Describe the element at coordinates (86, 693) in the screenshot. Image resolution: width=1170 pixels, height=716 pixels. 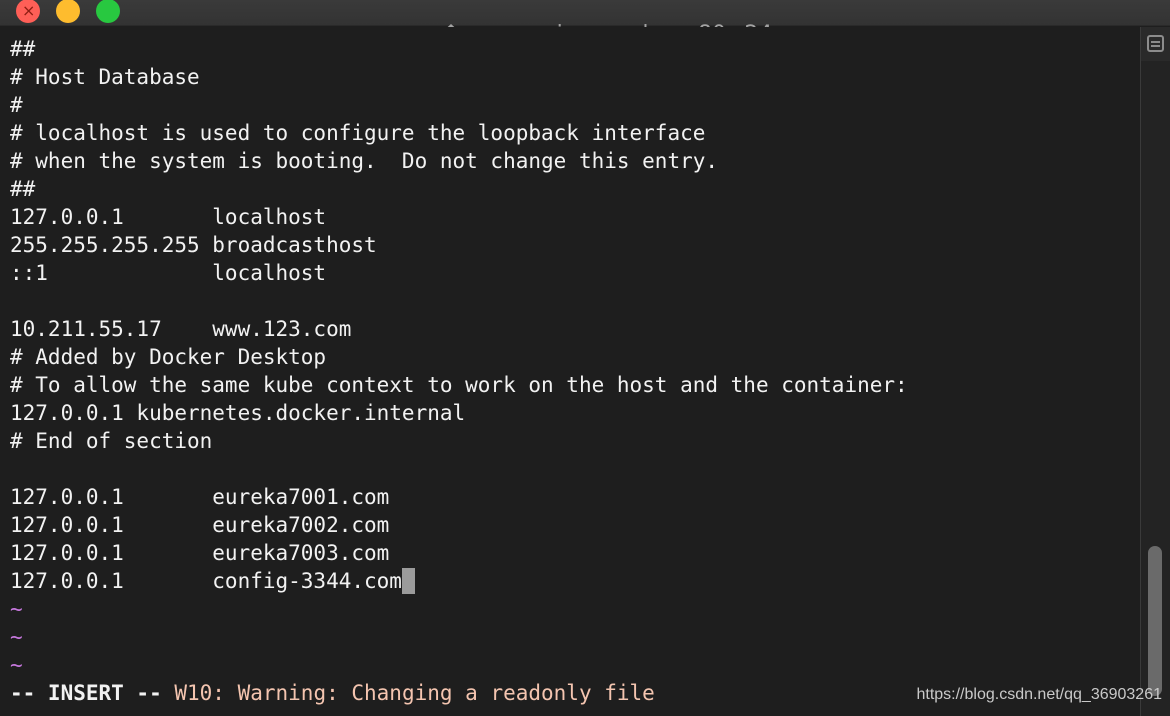
I see `insert-mode-indicator: -- INSERT --` at that location.